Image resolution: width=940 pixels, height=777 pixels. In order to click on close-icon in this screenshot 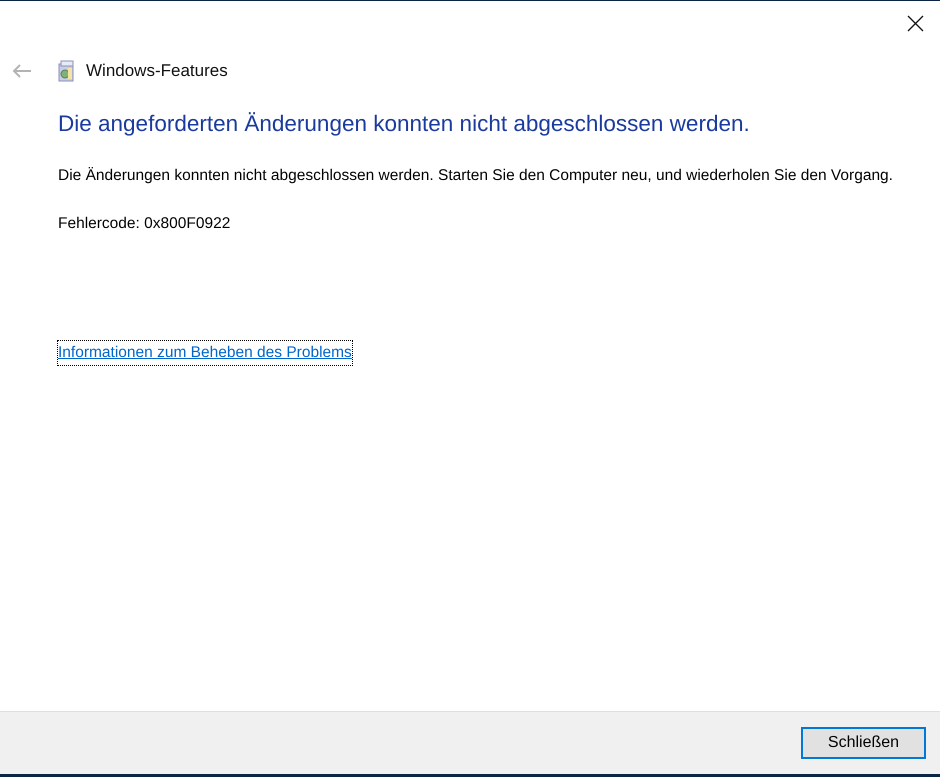, I will do `click(915, 23)`.